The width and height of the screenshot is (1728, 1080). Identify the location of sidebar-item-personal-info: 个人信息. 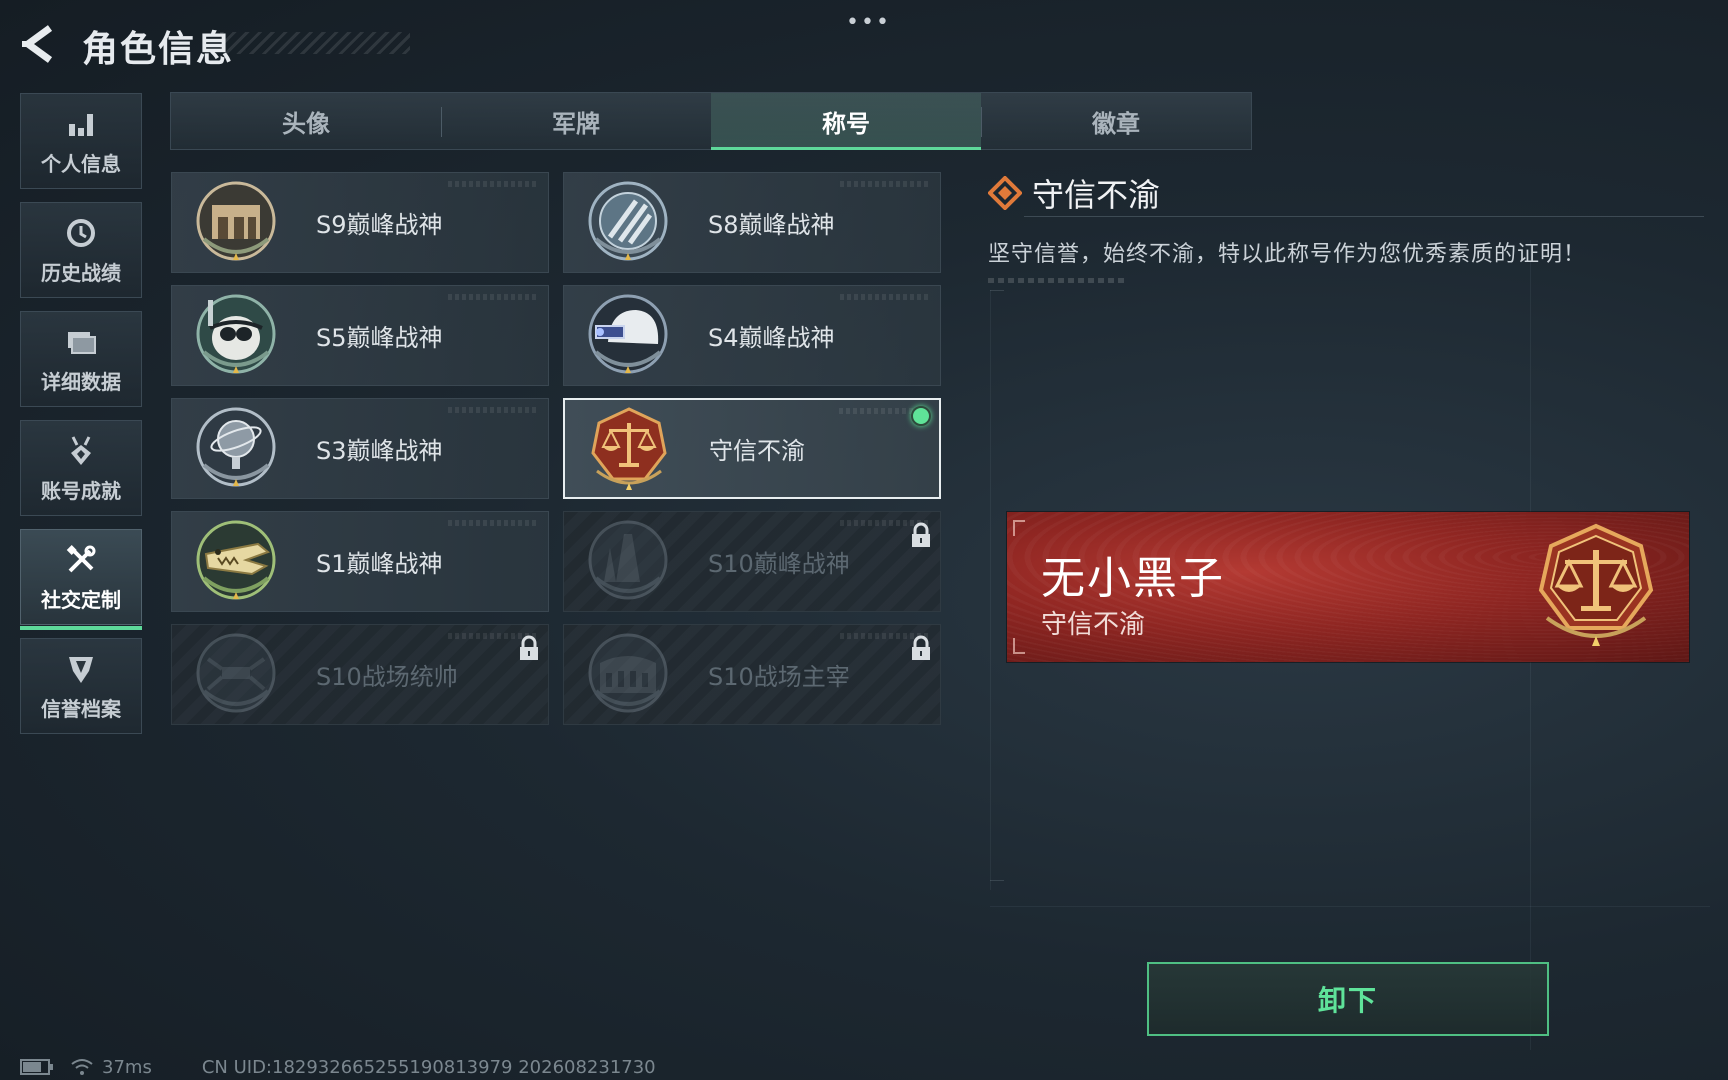
(81, 141).